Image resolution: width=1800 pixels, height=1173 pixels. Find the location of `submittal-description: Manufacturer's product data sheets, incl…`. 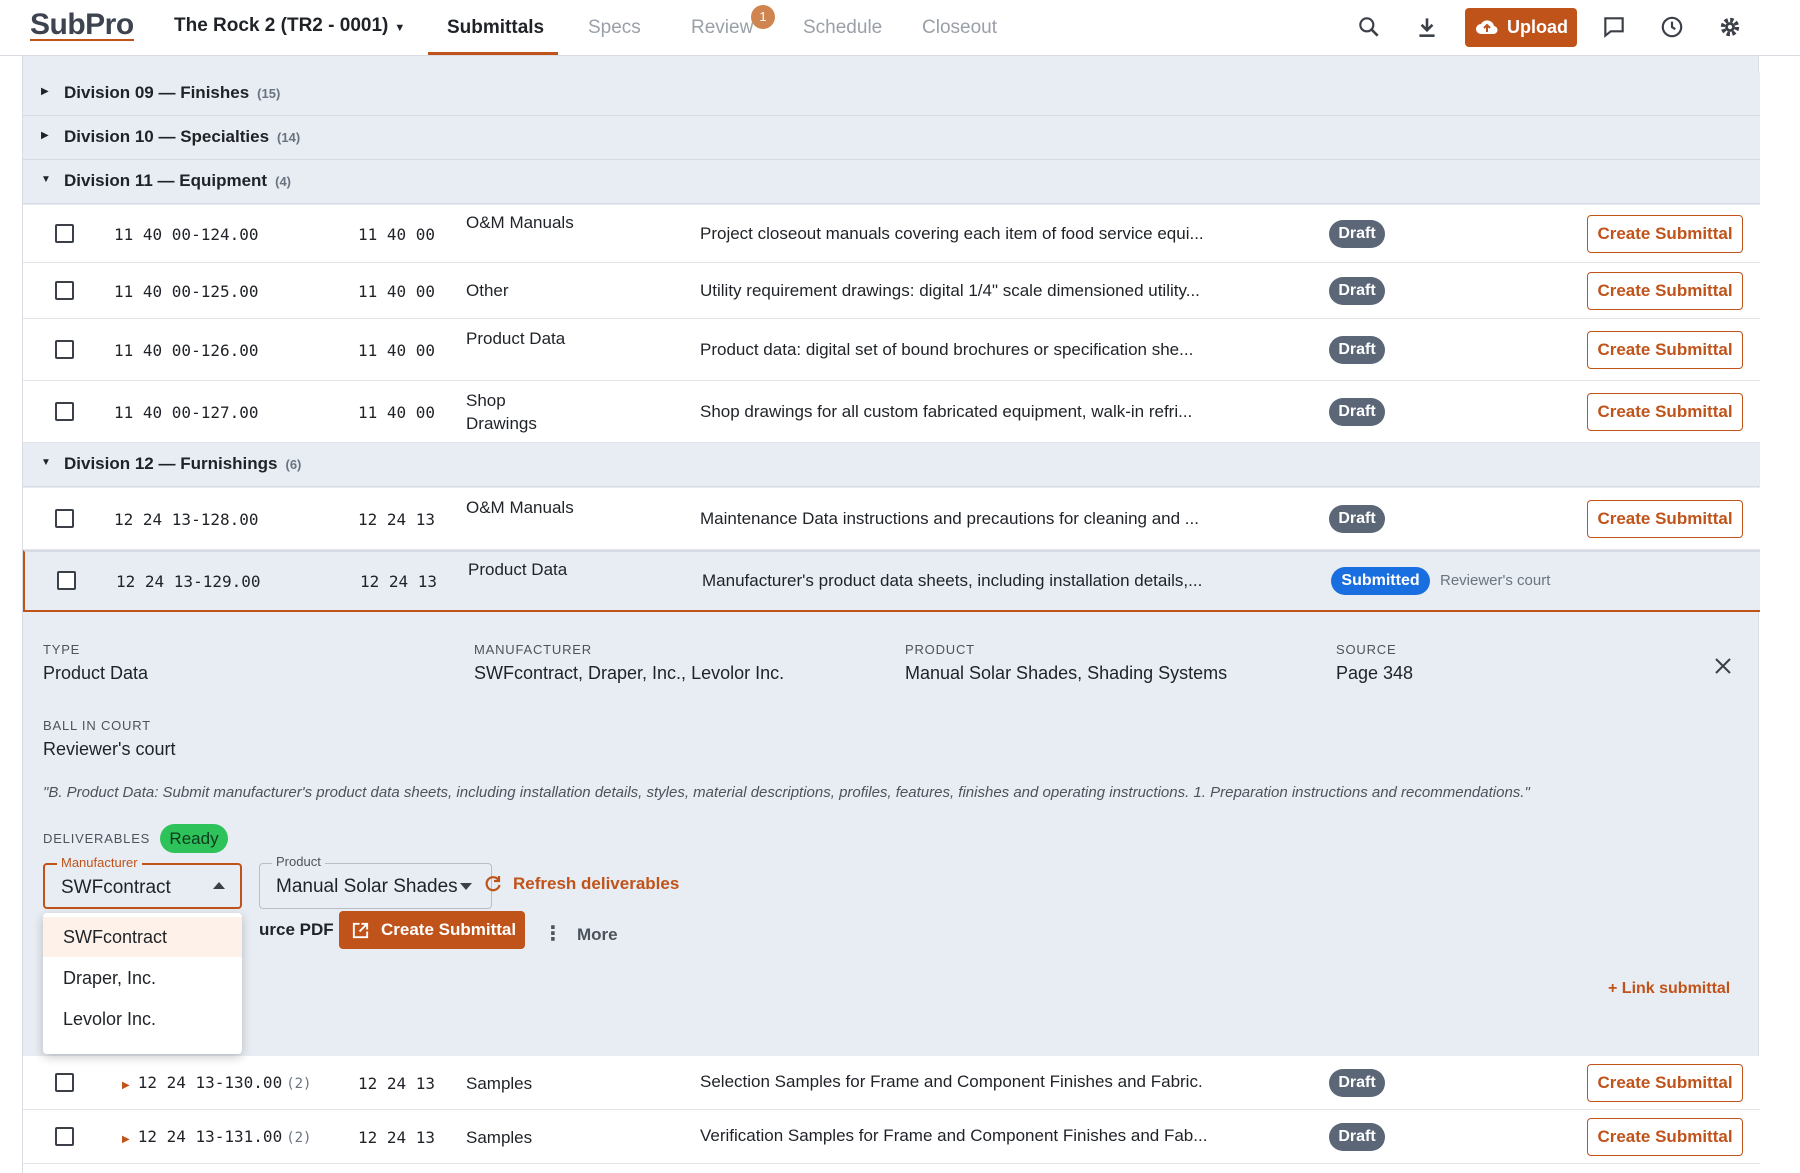

submittal-description: Manufacturer's product data sheets, incl… is located at coordinates (952, 580).